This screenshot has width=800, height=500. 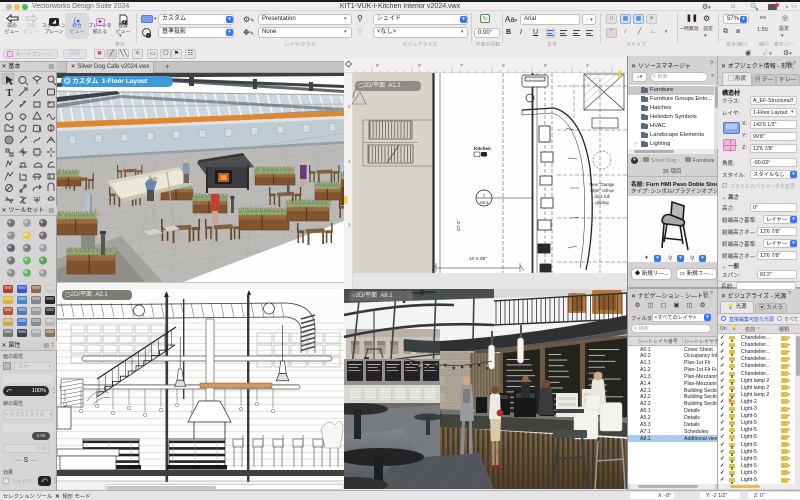 I want to click on svg-text: 9', so click(x=378, y=65).